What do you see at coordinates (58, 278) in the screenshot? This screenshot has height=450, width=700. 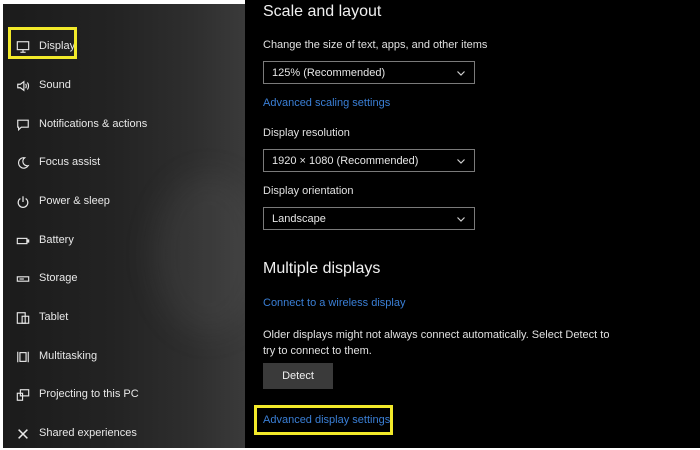 I see `sidebar-item-label: Storage` at bounding box center [58, 278].